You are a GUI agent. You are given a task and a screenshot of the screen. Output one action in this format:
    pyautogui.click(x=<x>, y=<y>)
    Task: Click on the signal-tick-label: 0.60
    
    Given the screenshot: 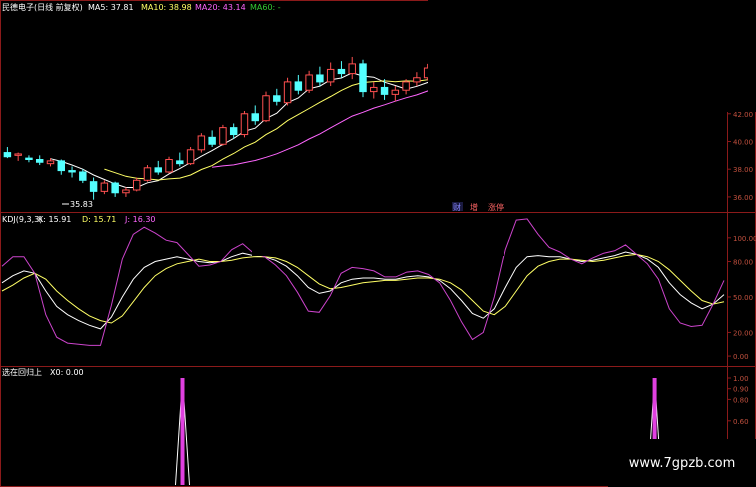 What is the action you would take?
    pyautogui.click(x=741, y=422)
    